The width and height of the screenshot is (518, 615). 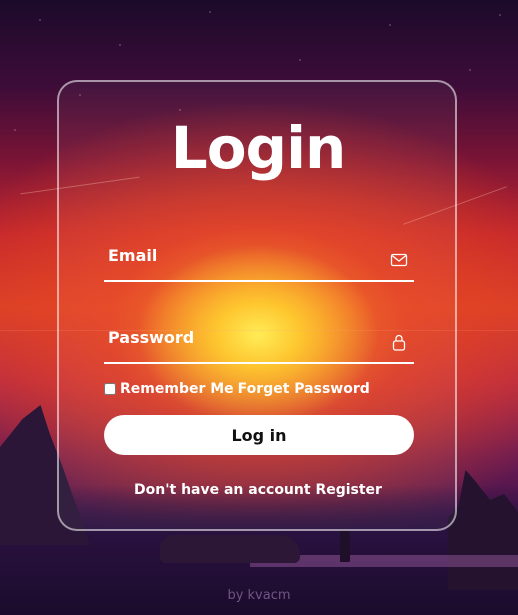 I want to click on forget-password-link: Forget Password, so click(x=304, y=389).